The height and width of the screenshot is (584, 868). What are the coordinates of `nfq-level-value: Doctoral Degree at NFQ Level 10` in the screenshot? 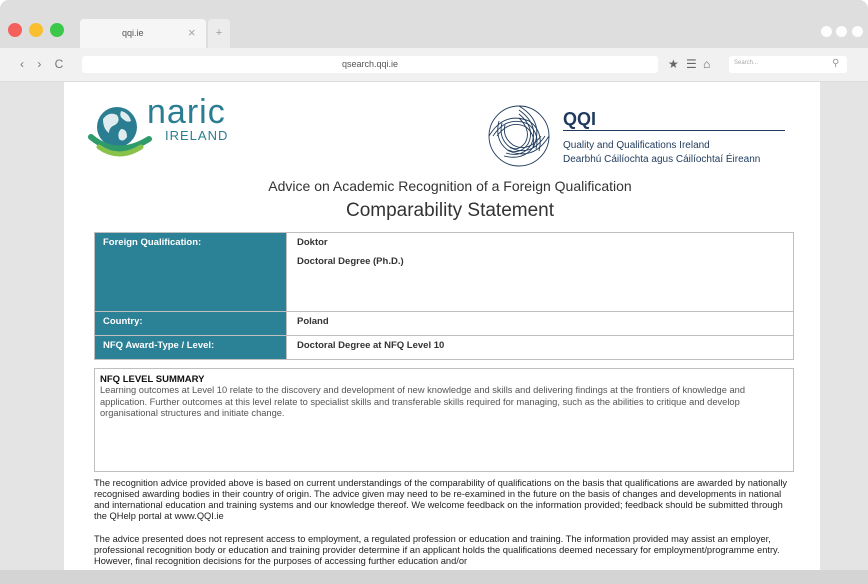 It's located at (540, 347).